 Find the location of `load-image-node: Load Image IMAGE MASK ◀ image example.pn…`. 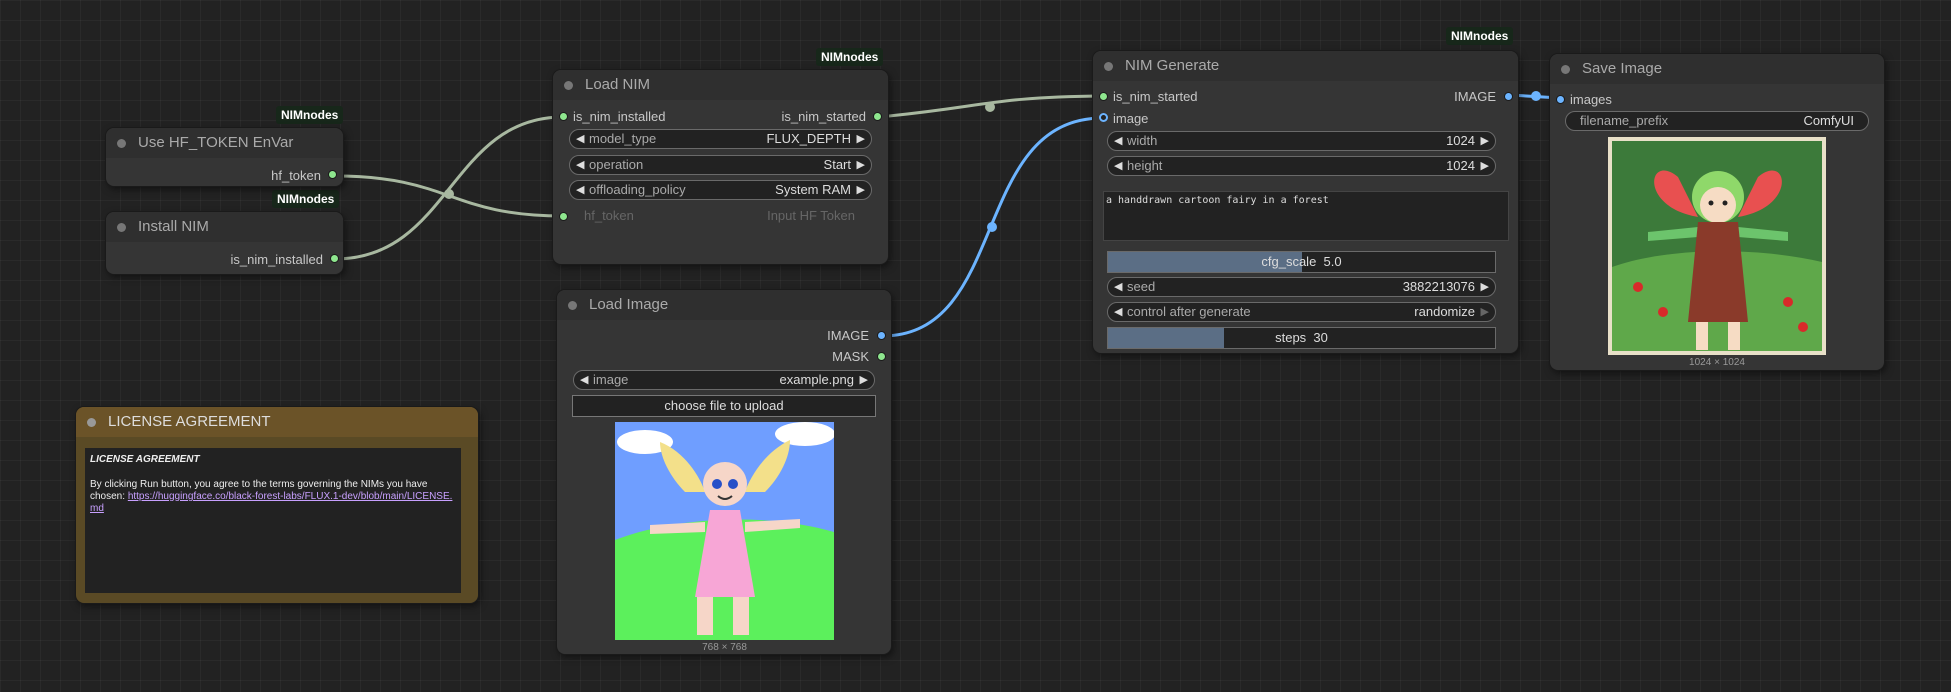

load-image-node: Load Image IMAGE MASK ◀ image example.pn… is located at coordinates (724, 472).